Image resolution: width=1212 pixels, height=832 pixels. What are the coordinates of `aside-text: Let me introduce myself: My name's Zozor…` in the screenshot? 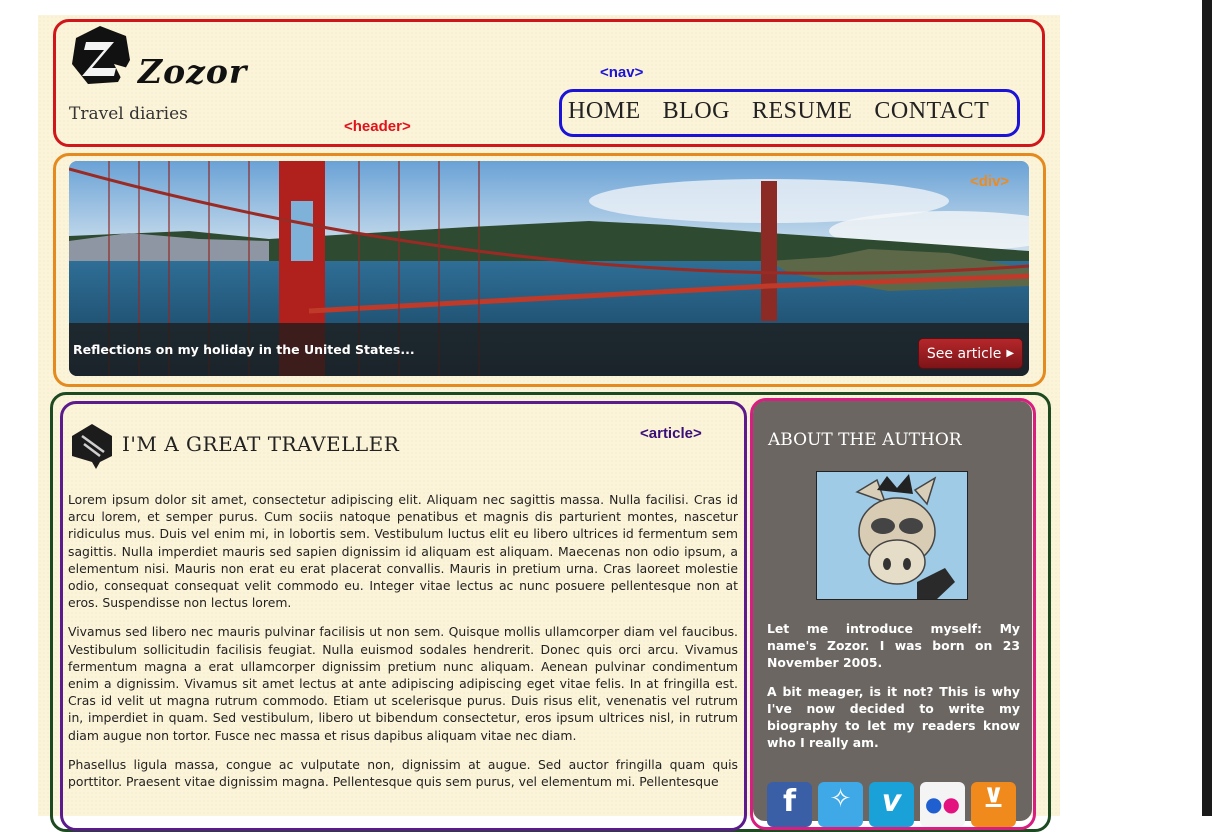 It's located at (893, 691).